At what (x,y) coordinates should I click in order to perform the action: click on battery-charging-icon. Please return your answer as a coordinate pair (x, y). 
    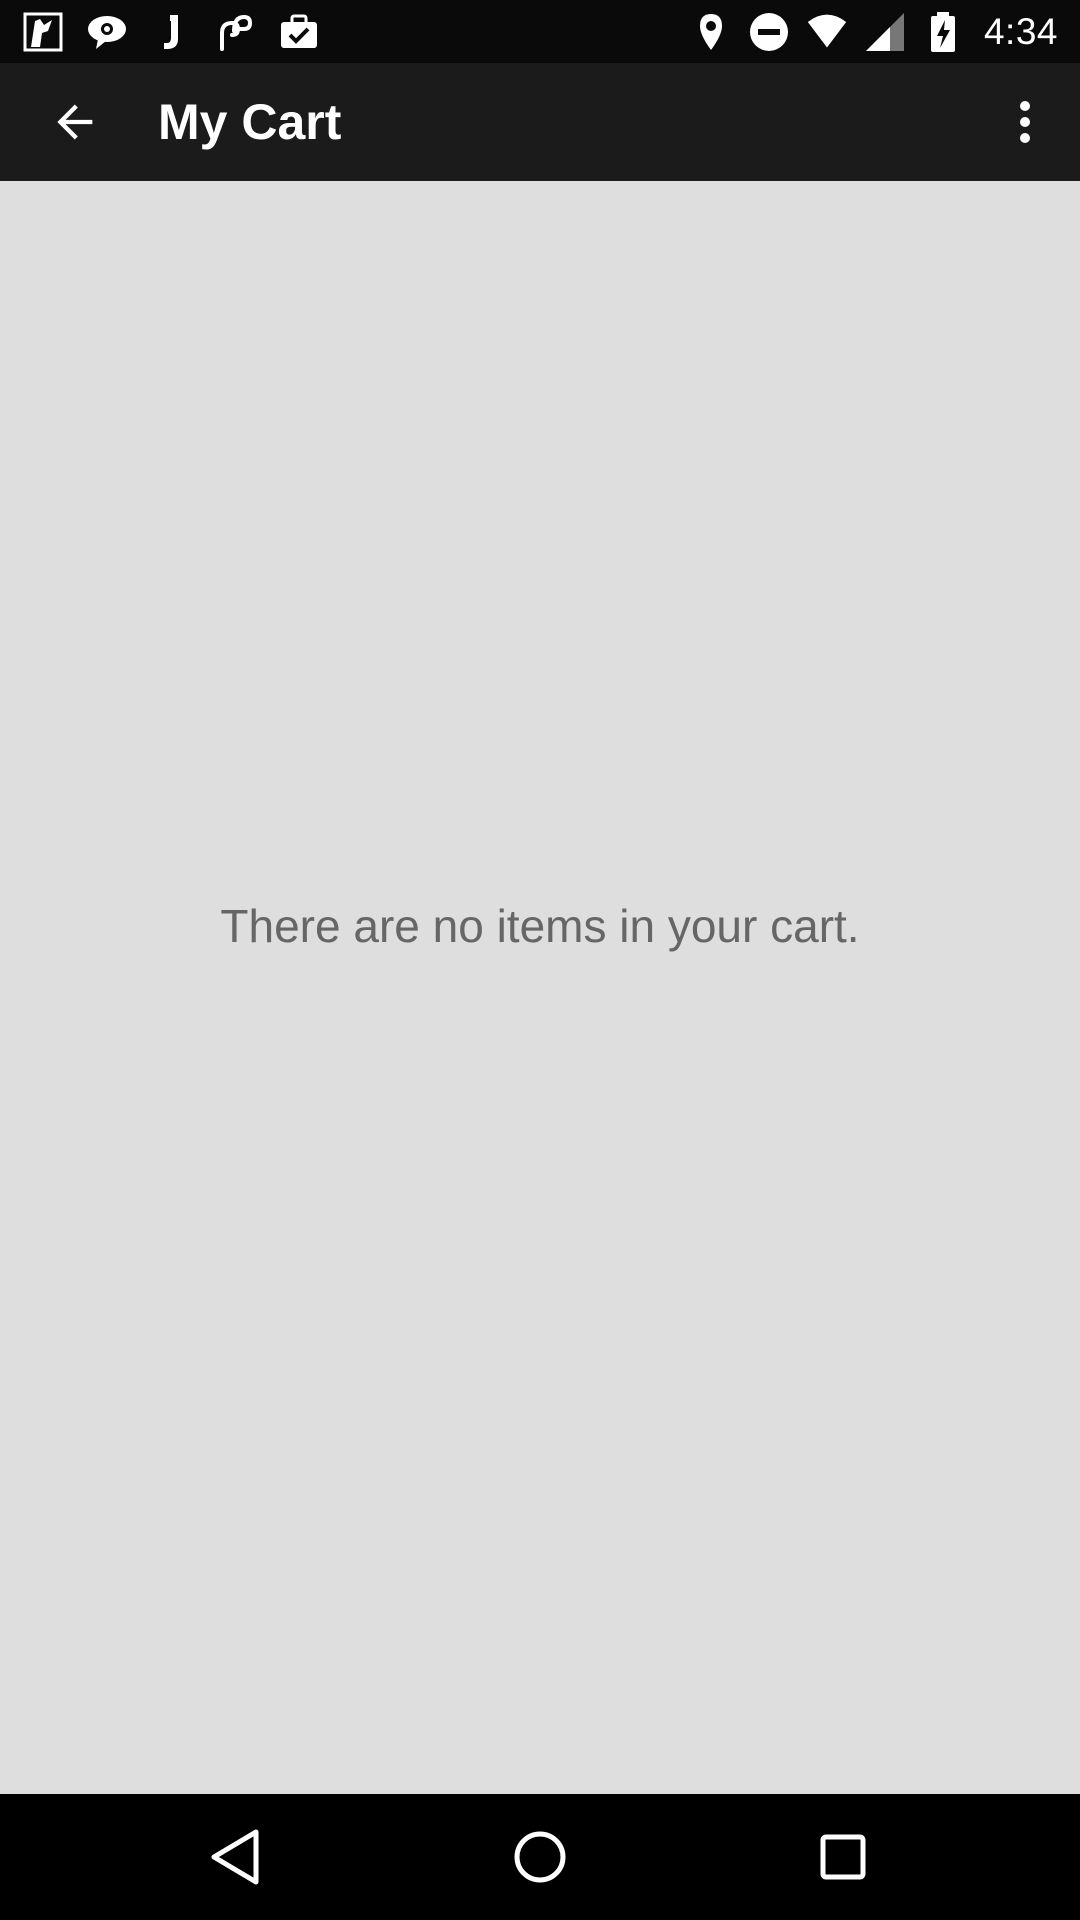
    Looking at the image, I should click on (943, 32).